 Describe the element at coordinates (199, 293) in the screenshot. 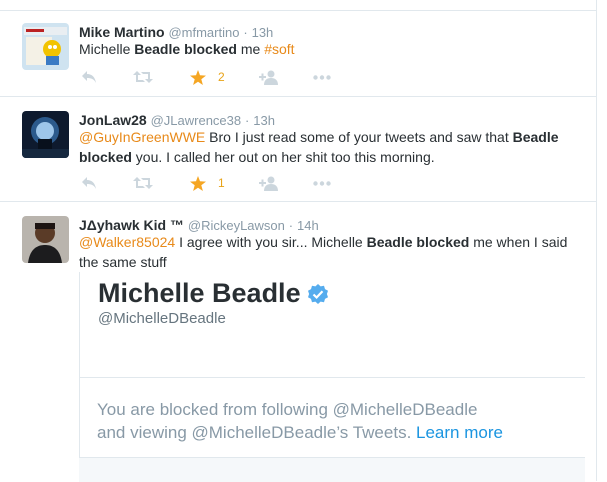

I see `card-name-text: Michelle Beadle` at that location.